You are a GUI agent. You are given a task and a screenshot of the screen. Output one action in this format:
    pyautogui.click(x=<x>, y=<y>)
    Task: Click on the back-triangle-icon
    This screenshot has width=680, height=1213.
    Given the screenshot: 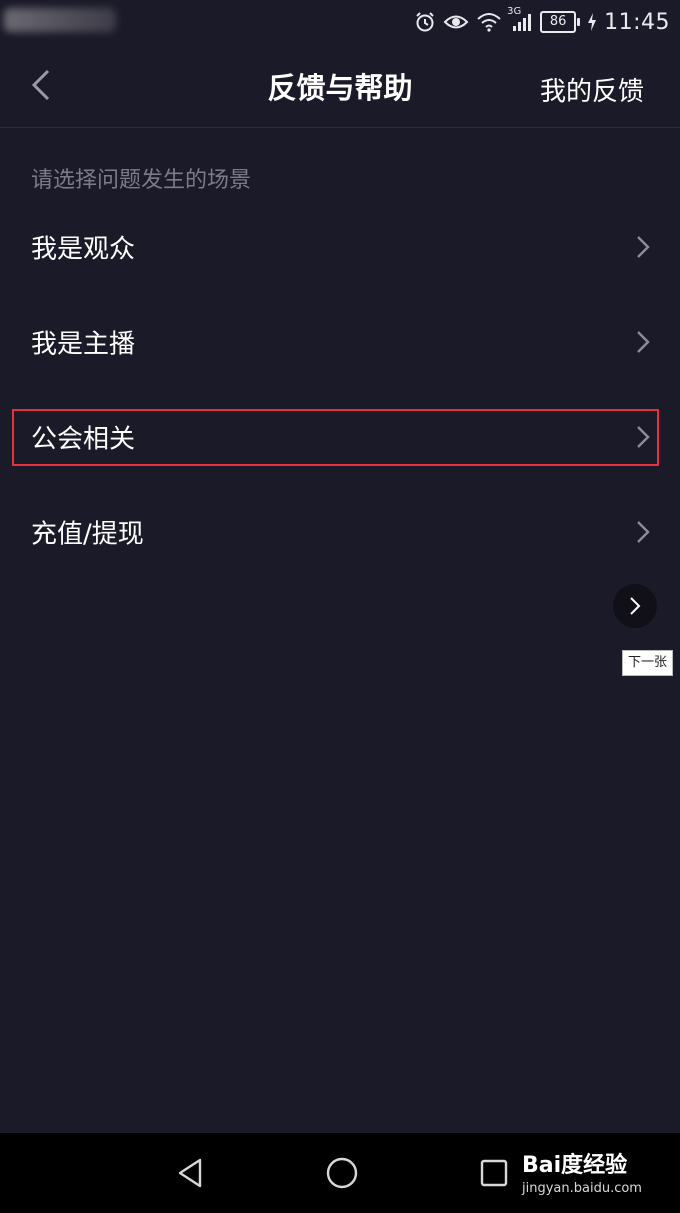 What is the action you would take?
    pyautogui.click(x=190, y=1173)
    